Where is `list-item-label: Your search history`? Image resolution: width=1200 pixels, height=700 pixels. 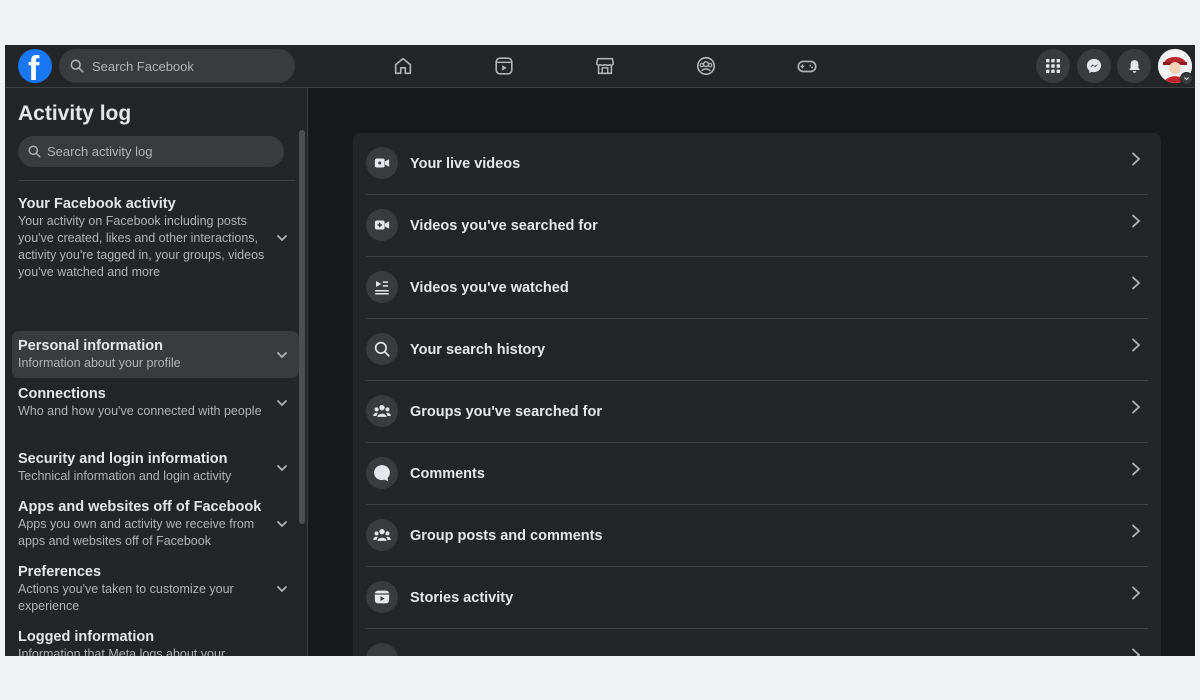
list-item-label: Your search history is located at coordinates (478, 350).